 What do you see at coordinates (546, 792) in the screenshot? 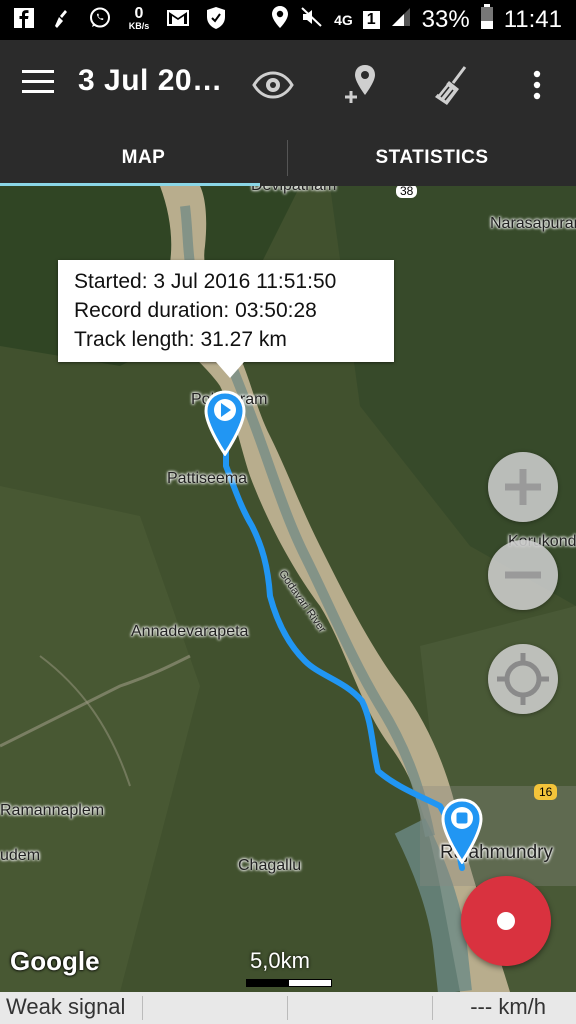
I see `road-shield-16: 16` at bounding box center [546, 792].